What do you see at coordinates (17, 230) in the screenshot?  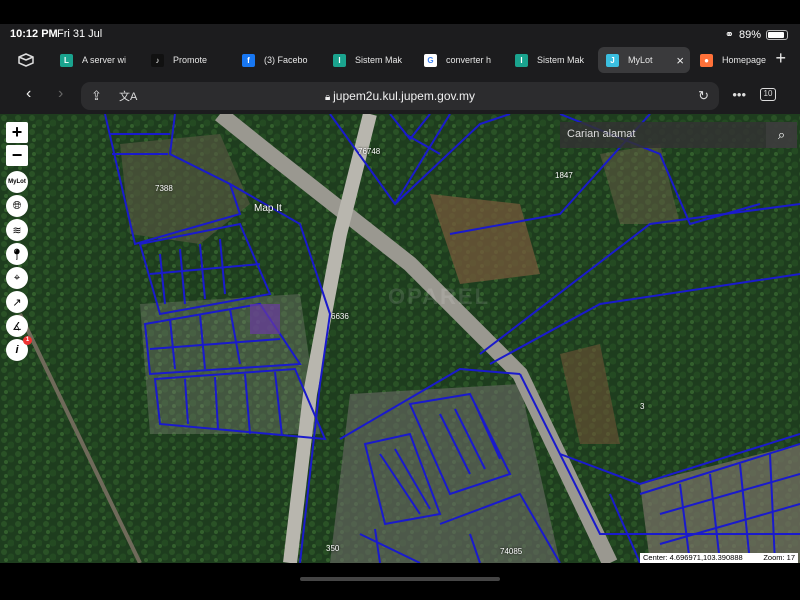 I see `layers-icon: ≋` at bounding box center [17, 230].